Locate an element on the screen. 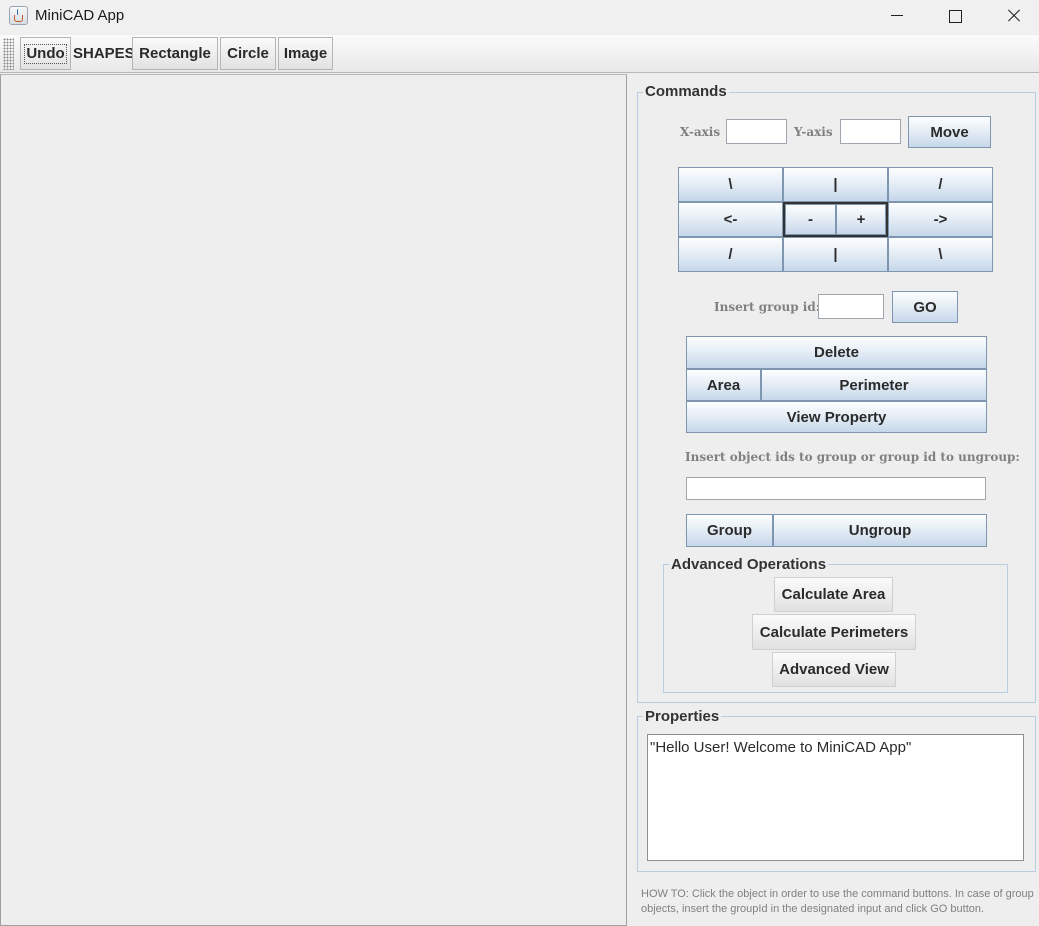 The image size is (1039, 926). maximize-icon is located at coordinates (955, 17).